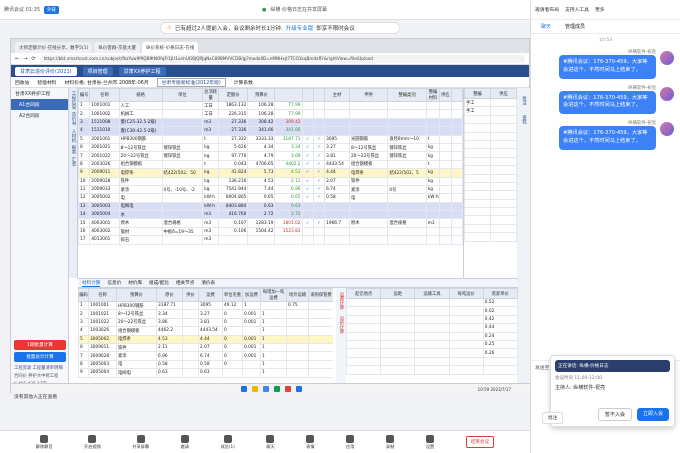 Image resolution: width=680 pixels, height=453 pixels. I want to click on table-cell: HPB300钢筋, so click(136, 305).